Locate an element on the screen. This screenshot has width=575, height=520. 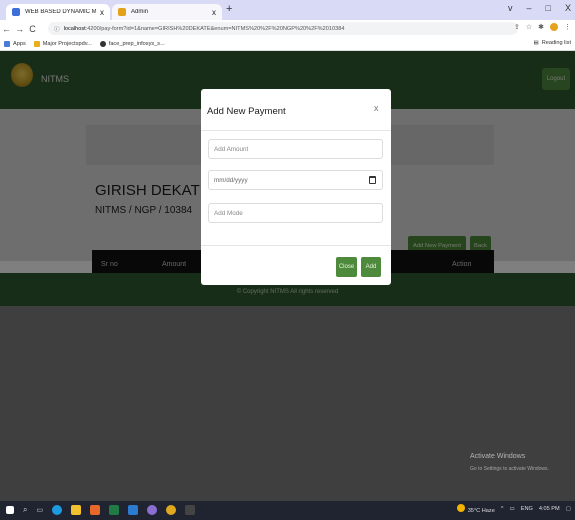
mode-input: Add Mode is located at coordinates (295, 213).